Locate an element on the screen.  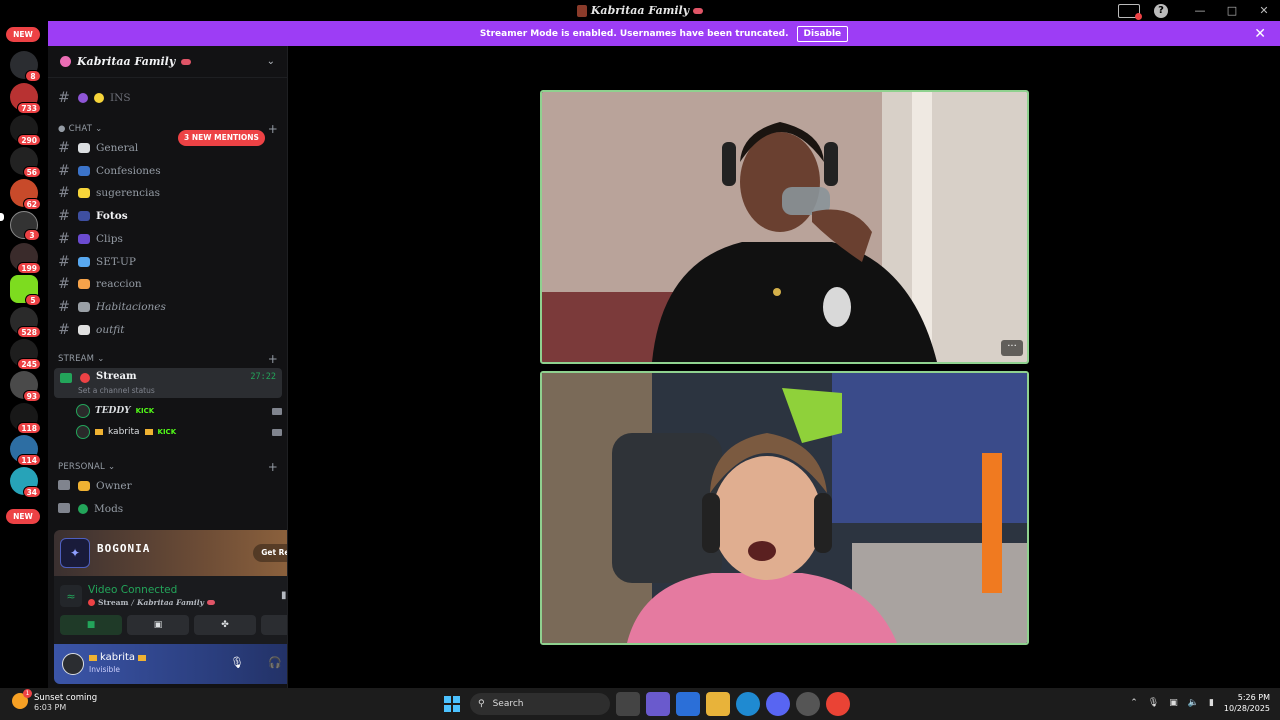
inbox-icon is located at coordinates (1130, 11).